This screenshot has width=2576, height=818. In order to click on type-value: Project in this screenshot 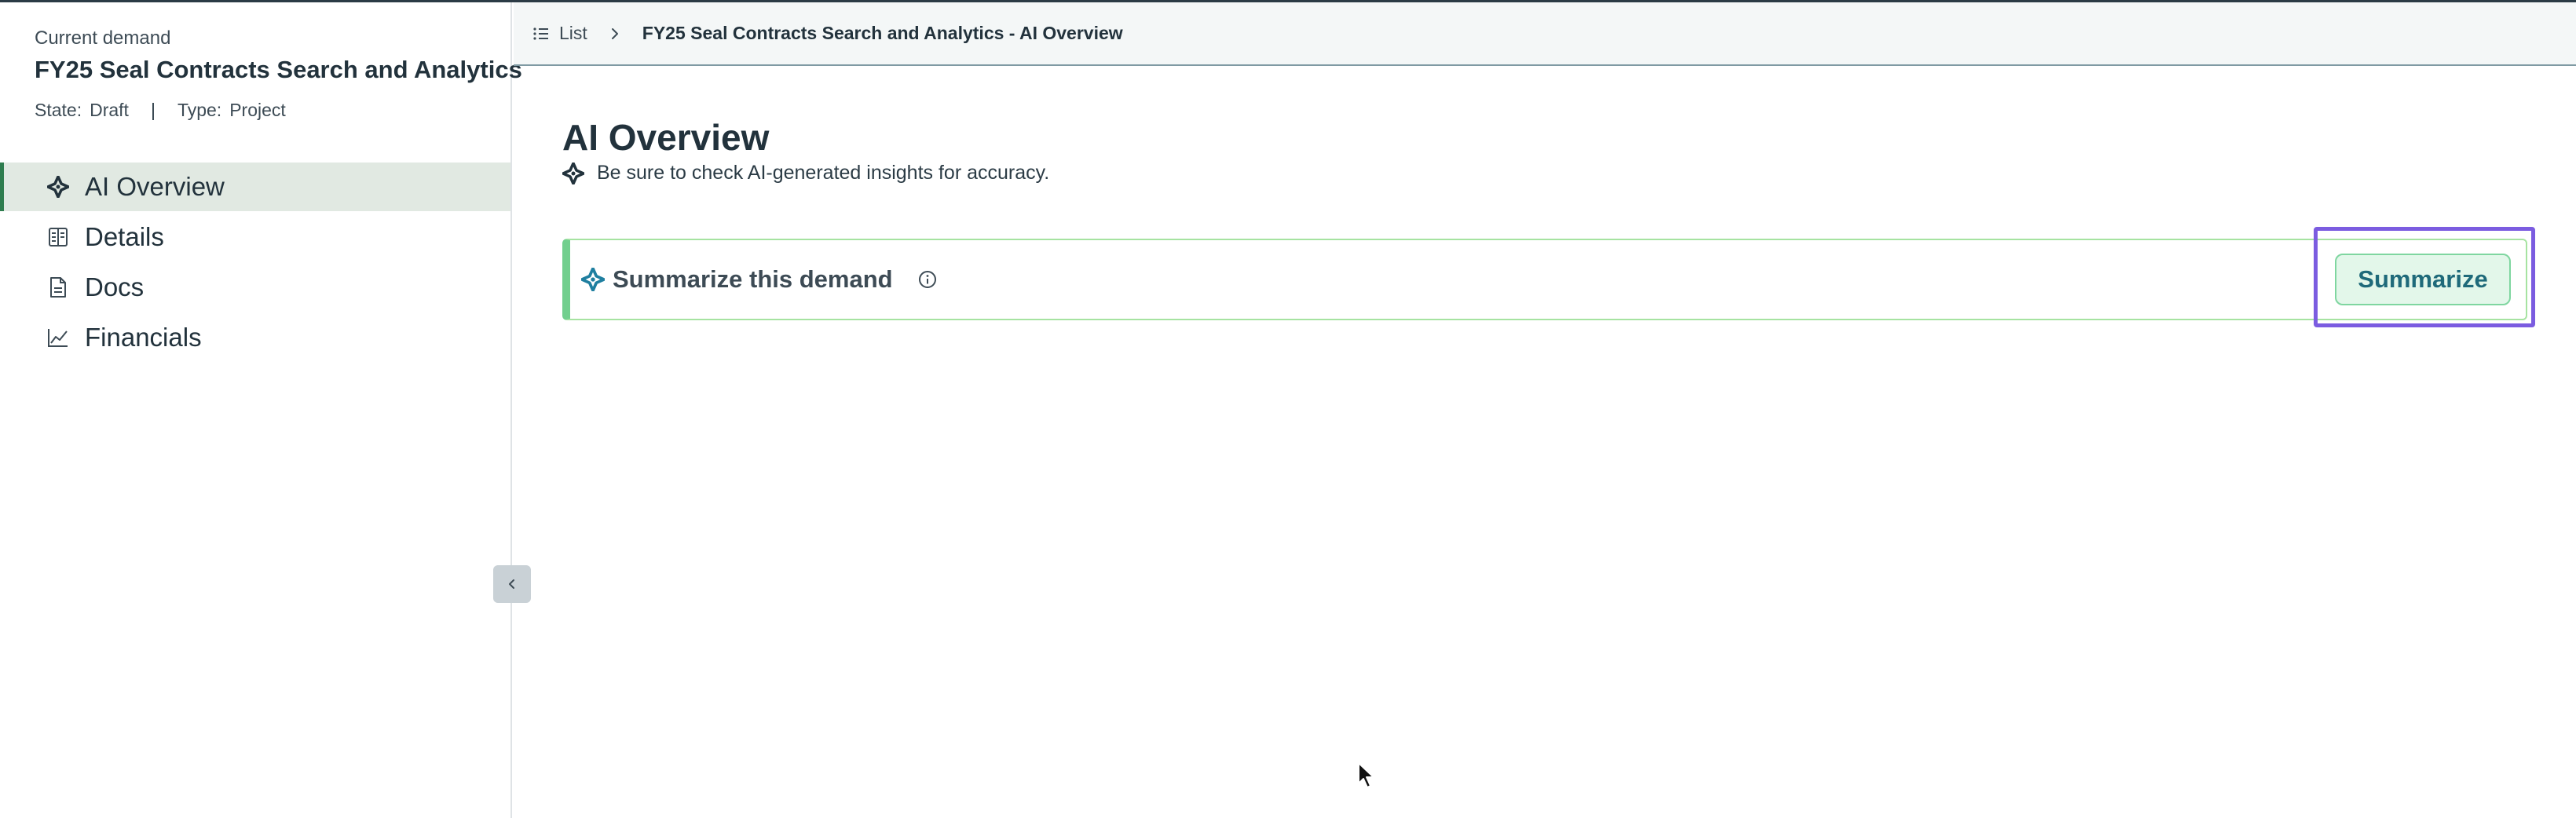, I will do `click(258, 110)`.